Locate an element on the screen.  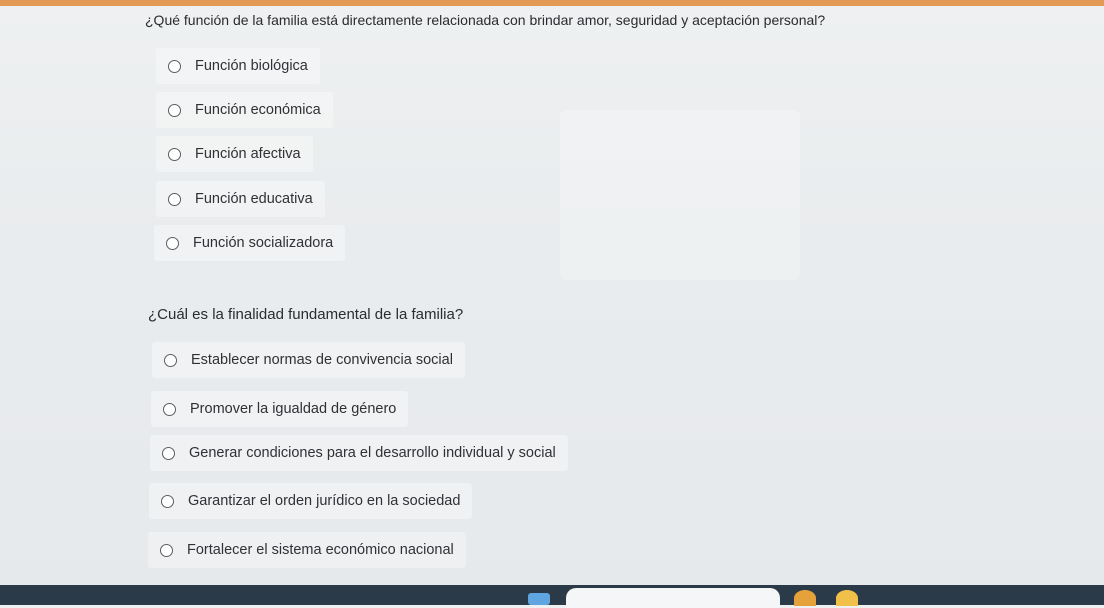
q2-option-normas: Establecer normas de convivencia social is located at coordinates (308, 360).